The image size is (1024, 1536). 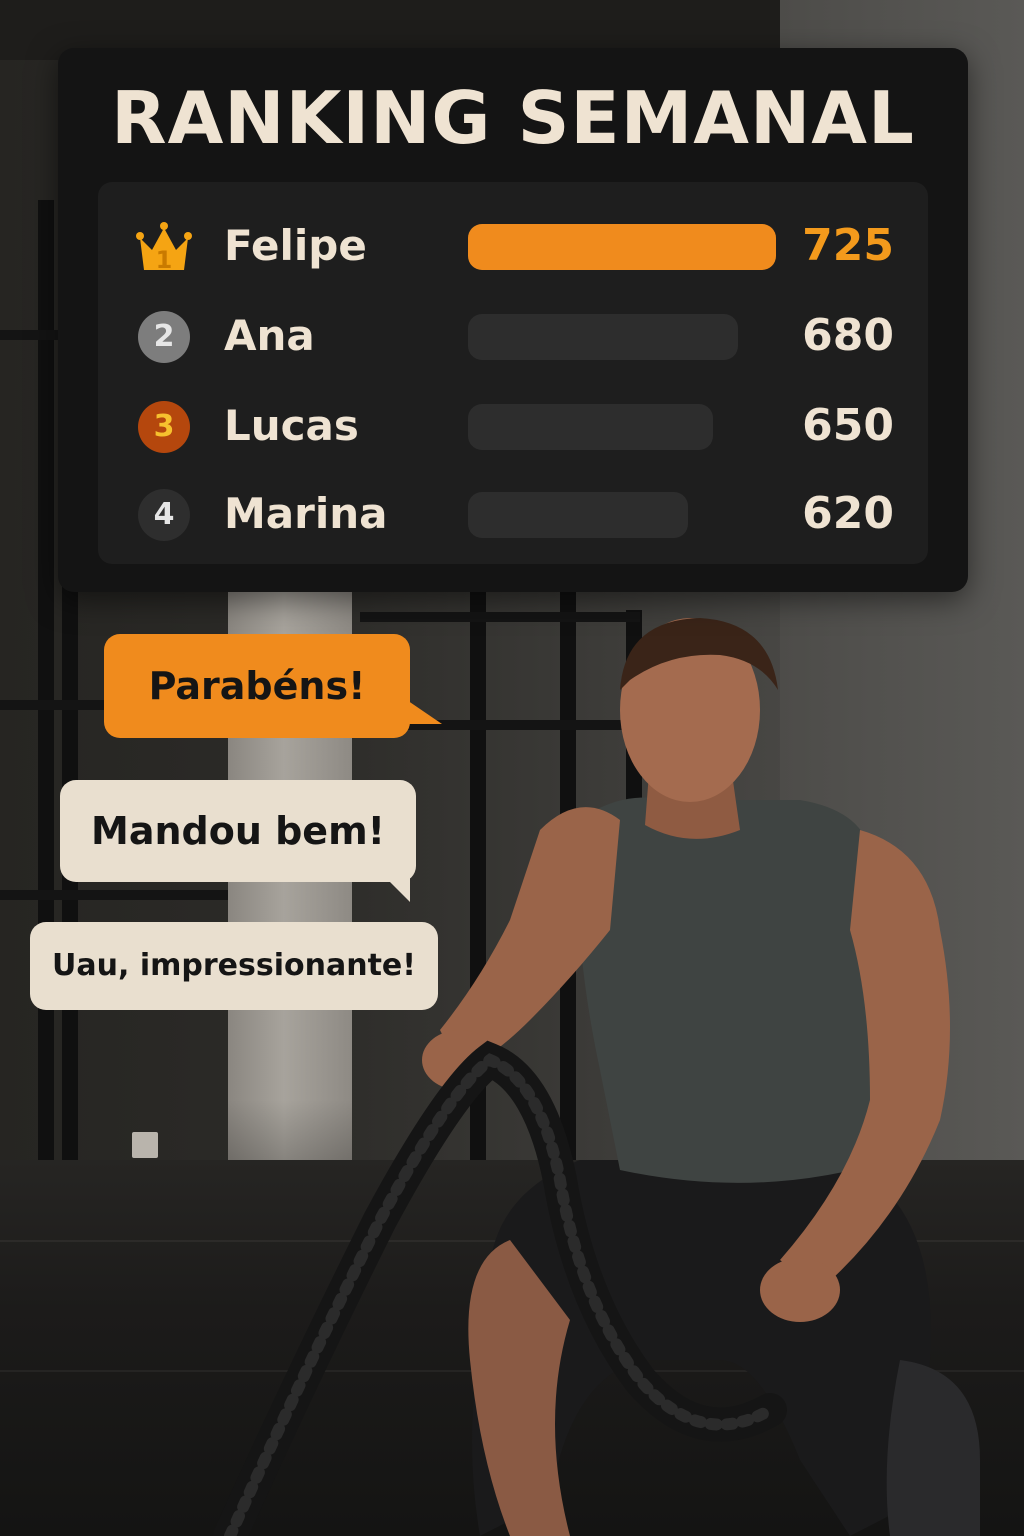 I want to click on ranking-title: RANKING SEMANAL, so click(x=513, y=118).